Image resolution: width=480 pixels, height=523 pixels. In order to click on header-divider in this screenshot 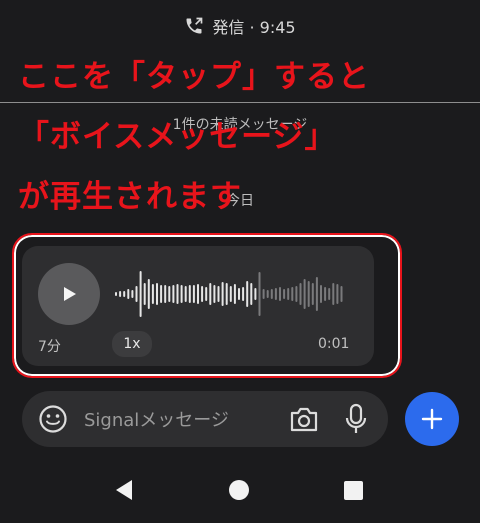, I will do `click(240, 102)`.